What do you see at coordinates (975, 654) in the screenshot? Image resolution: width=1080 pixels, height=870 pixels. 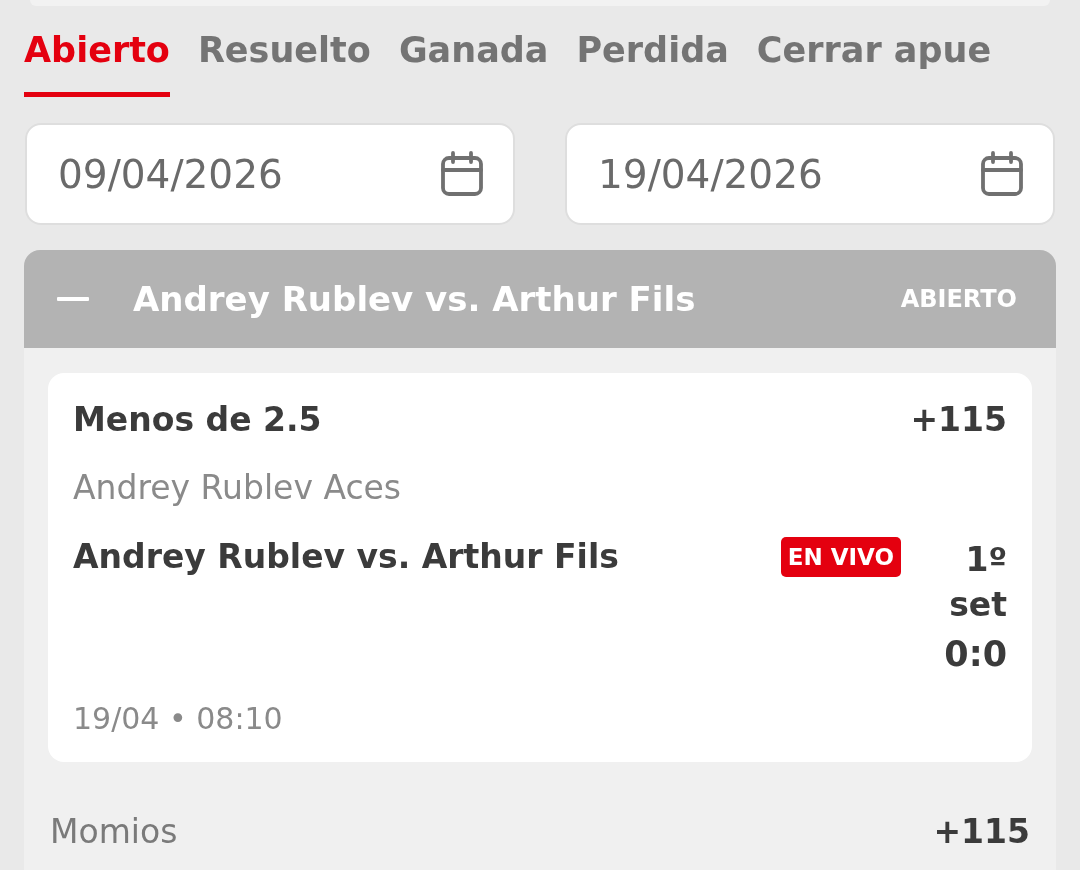 I see `score-value: 0:0` at bounding box center [975, 654].